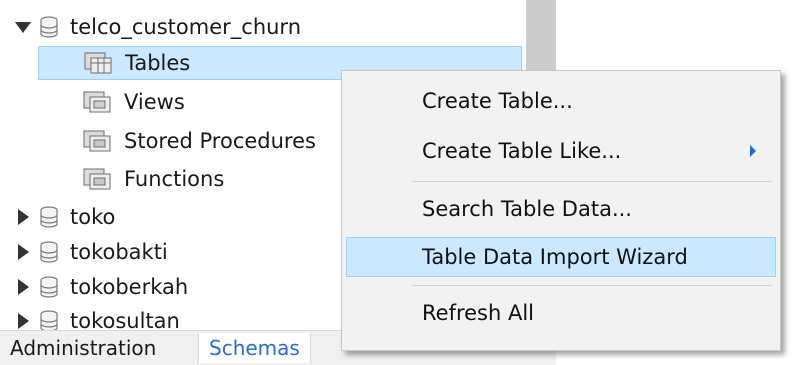  I want to click on submenu-arrow-icon, so click(753, 151).